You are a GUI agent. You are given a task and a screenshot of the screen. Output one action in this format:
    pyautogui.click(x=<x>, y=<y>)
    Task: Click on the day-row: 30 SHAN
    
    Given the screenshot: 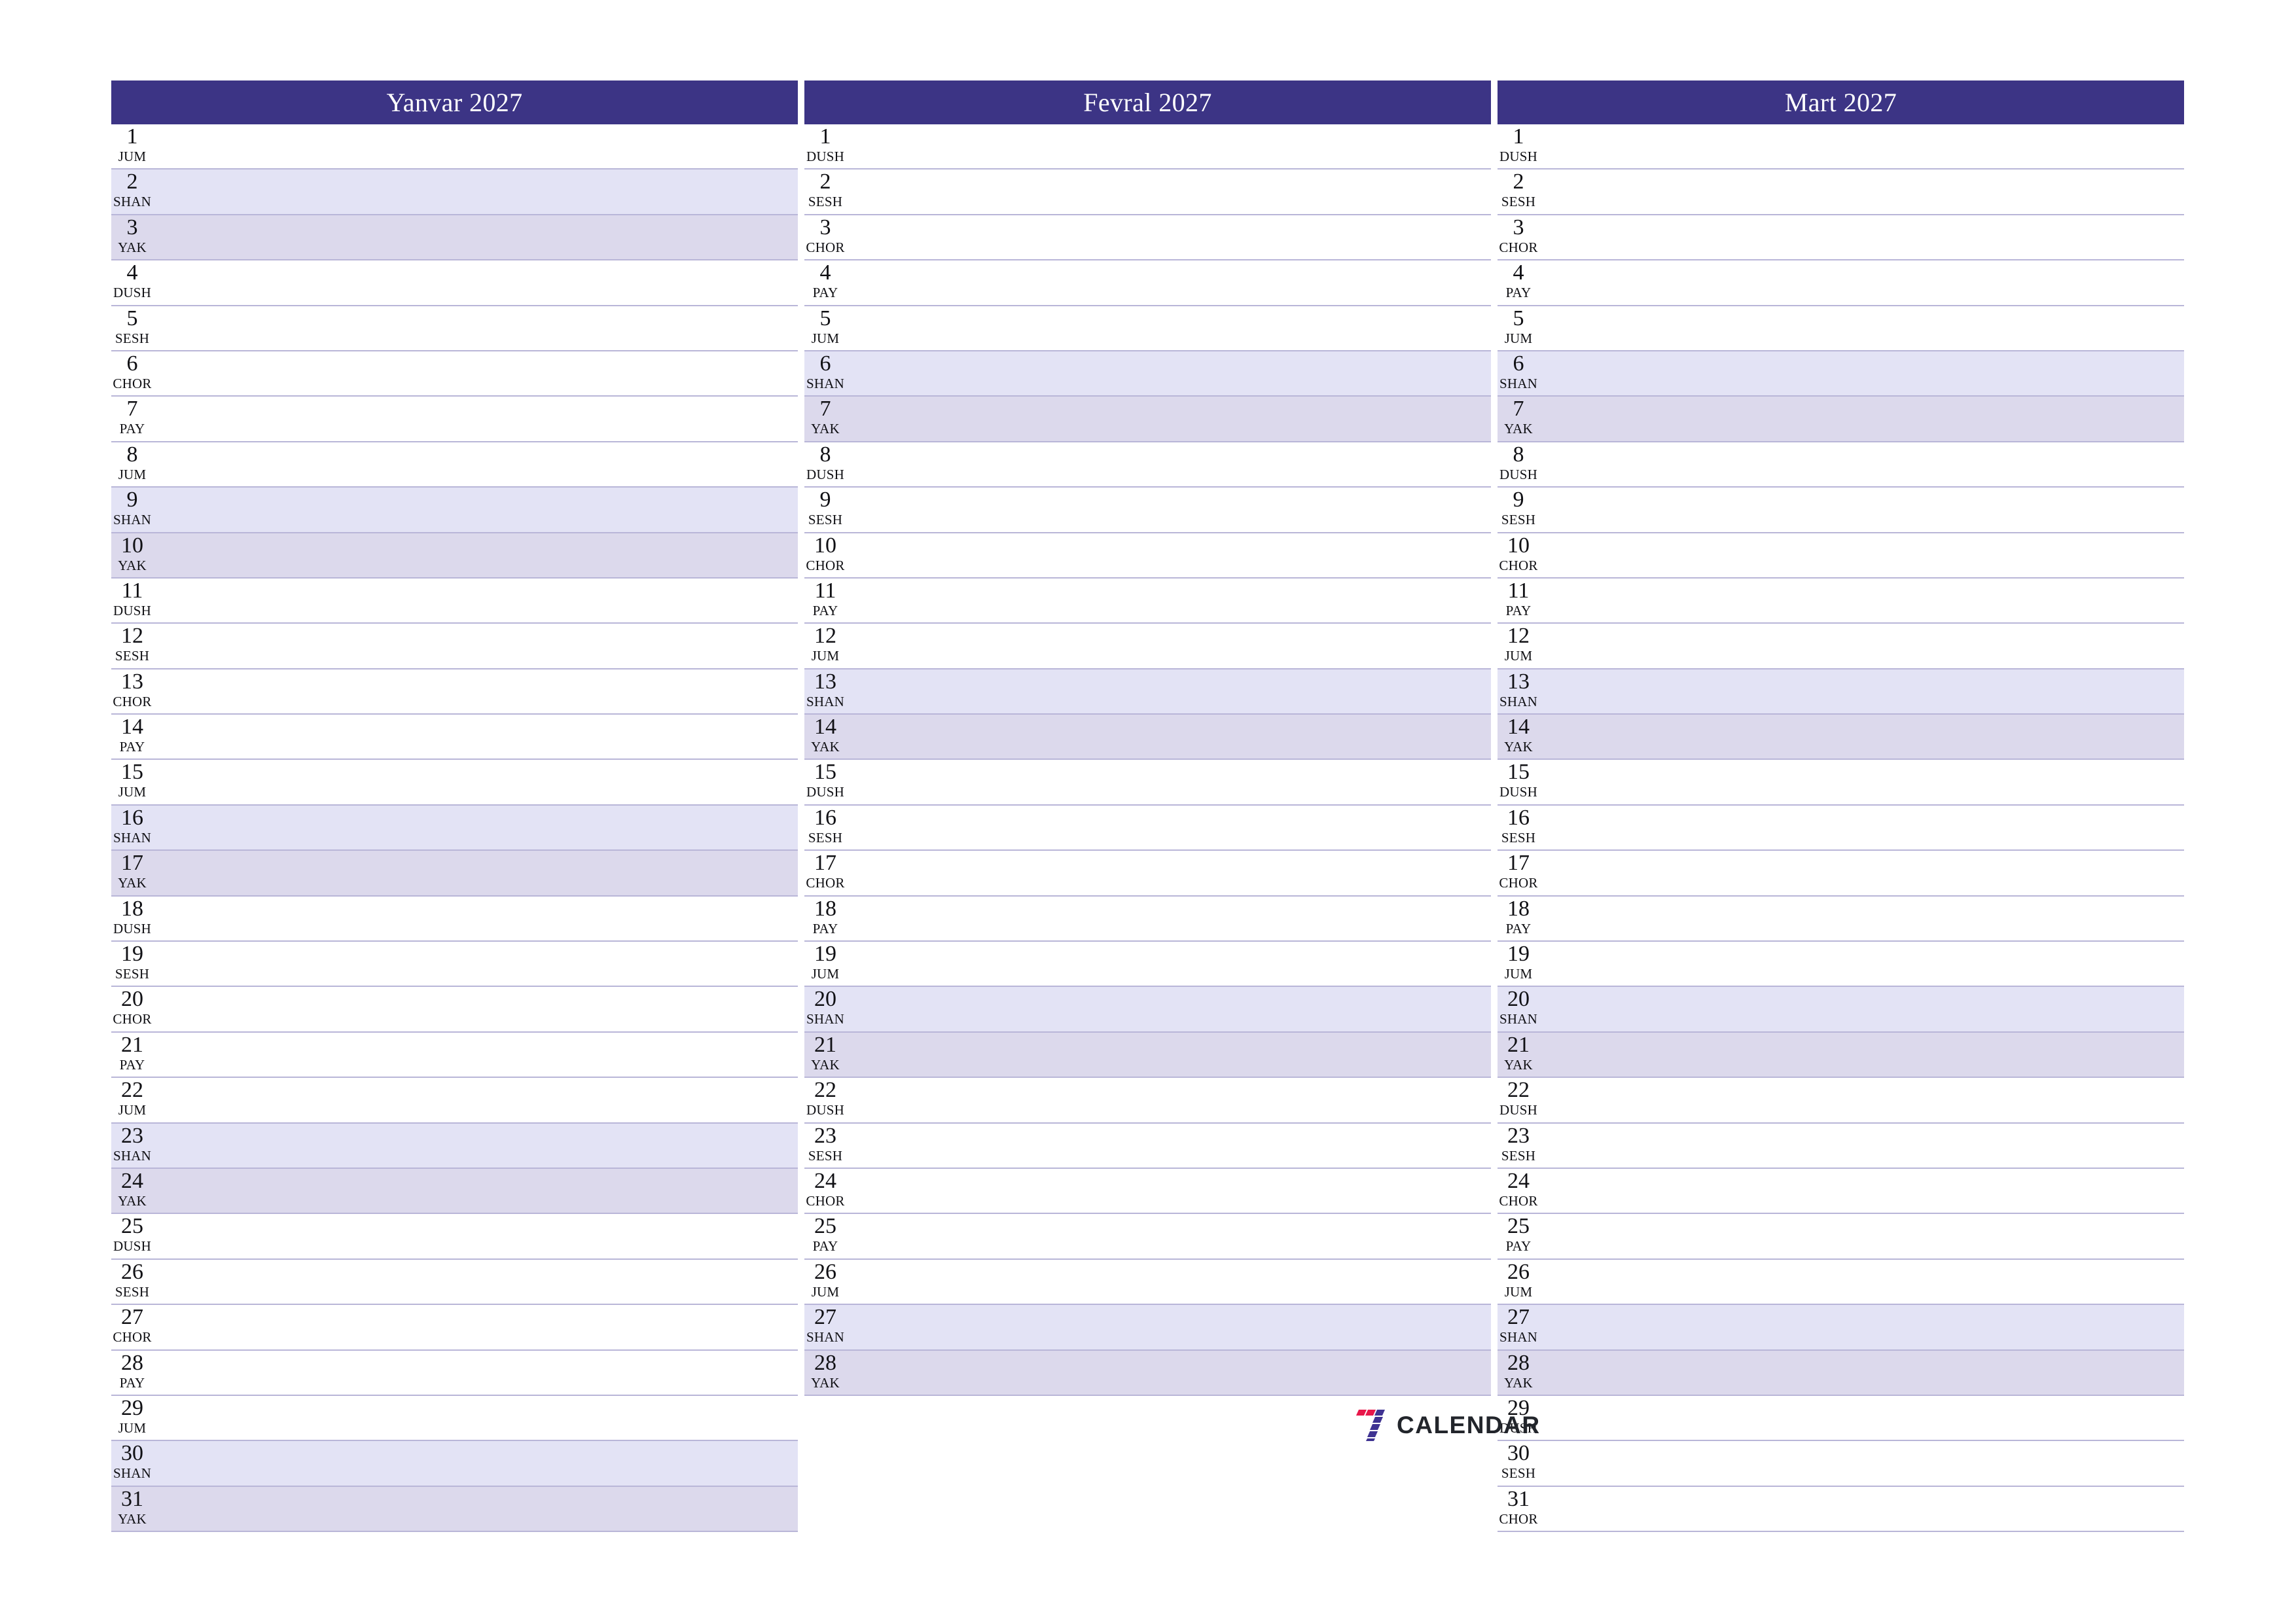 What is the action you would take?
    pyautogui.click(x=454, y=1464)
    